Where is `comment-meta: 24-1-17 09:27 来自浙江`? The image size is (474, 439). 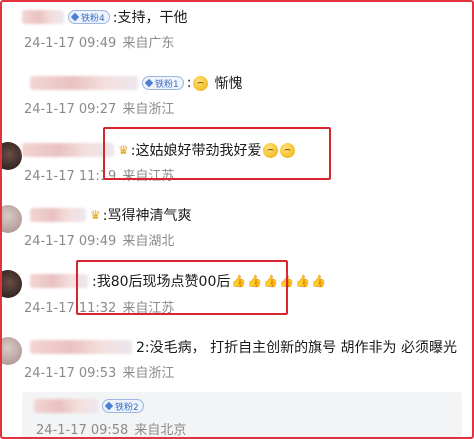 comment-meta: 24-1-17 09:27 来自浙江 is located at coordinates (99, 107).